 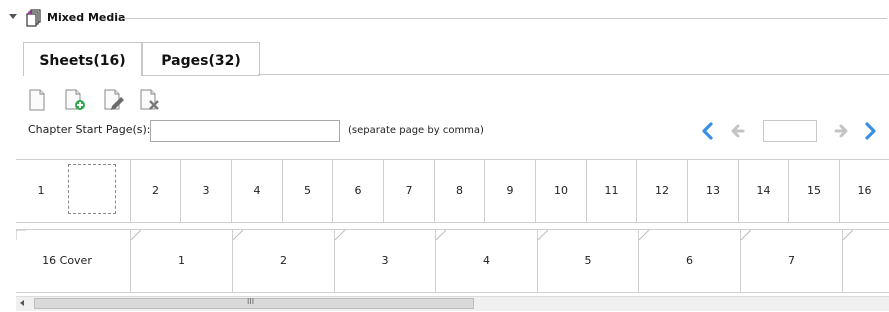 I want to click on page-cell: 4, so click(x=486, y=261).